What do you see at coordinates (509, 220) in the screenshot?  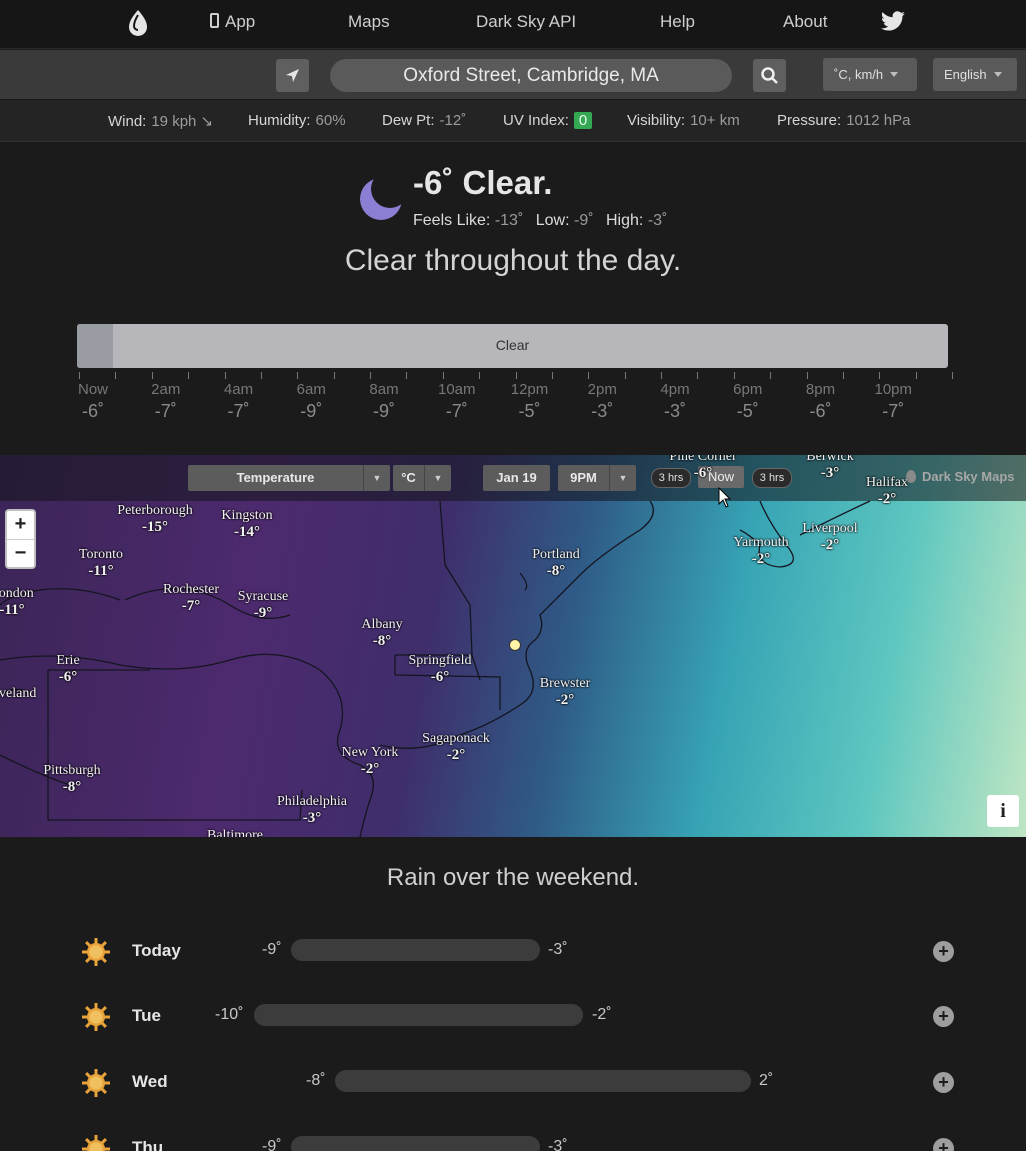 I see `feels-like-value: -13˚` at bounding box center [509, 220].